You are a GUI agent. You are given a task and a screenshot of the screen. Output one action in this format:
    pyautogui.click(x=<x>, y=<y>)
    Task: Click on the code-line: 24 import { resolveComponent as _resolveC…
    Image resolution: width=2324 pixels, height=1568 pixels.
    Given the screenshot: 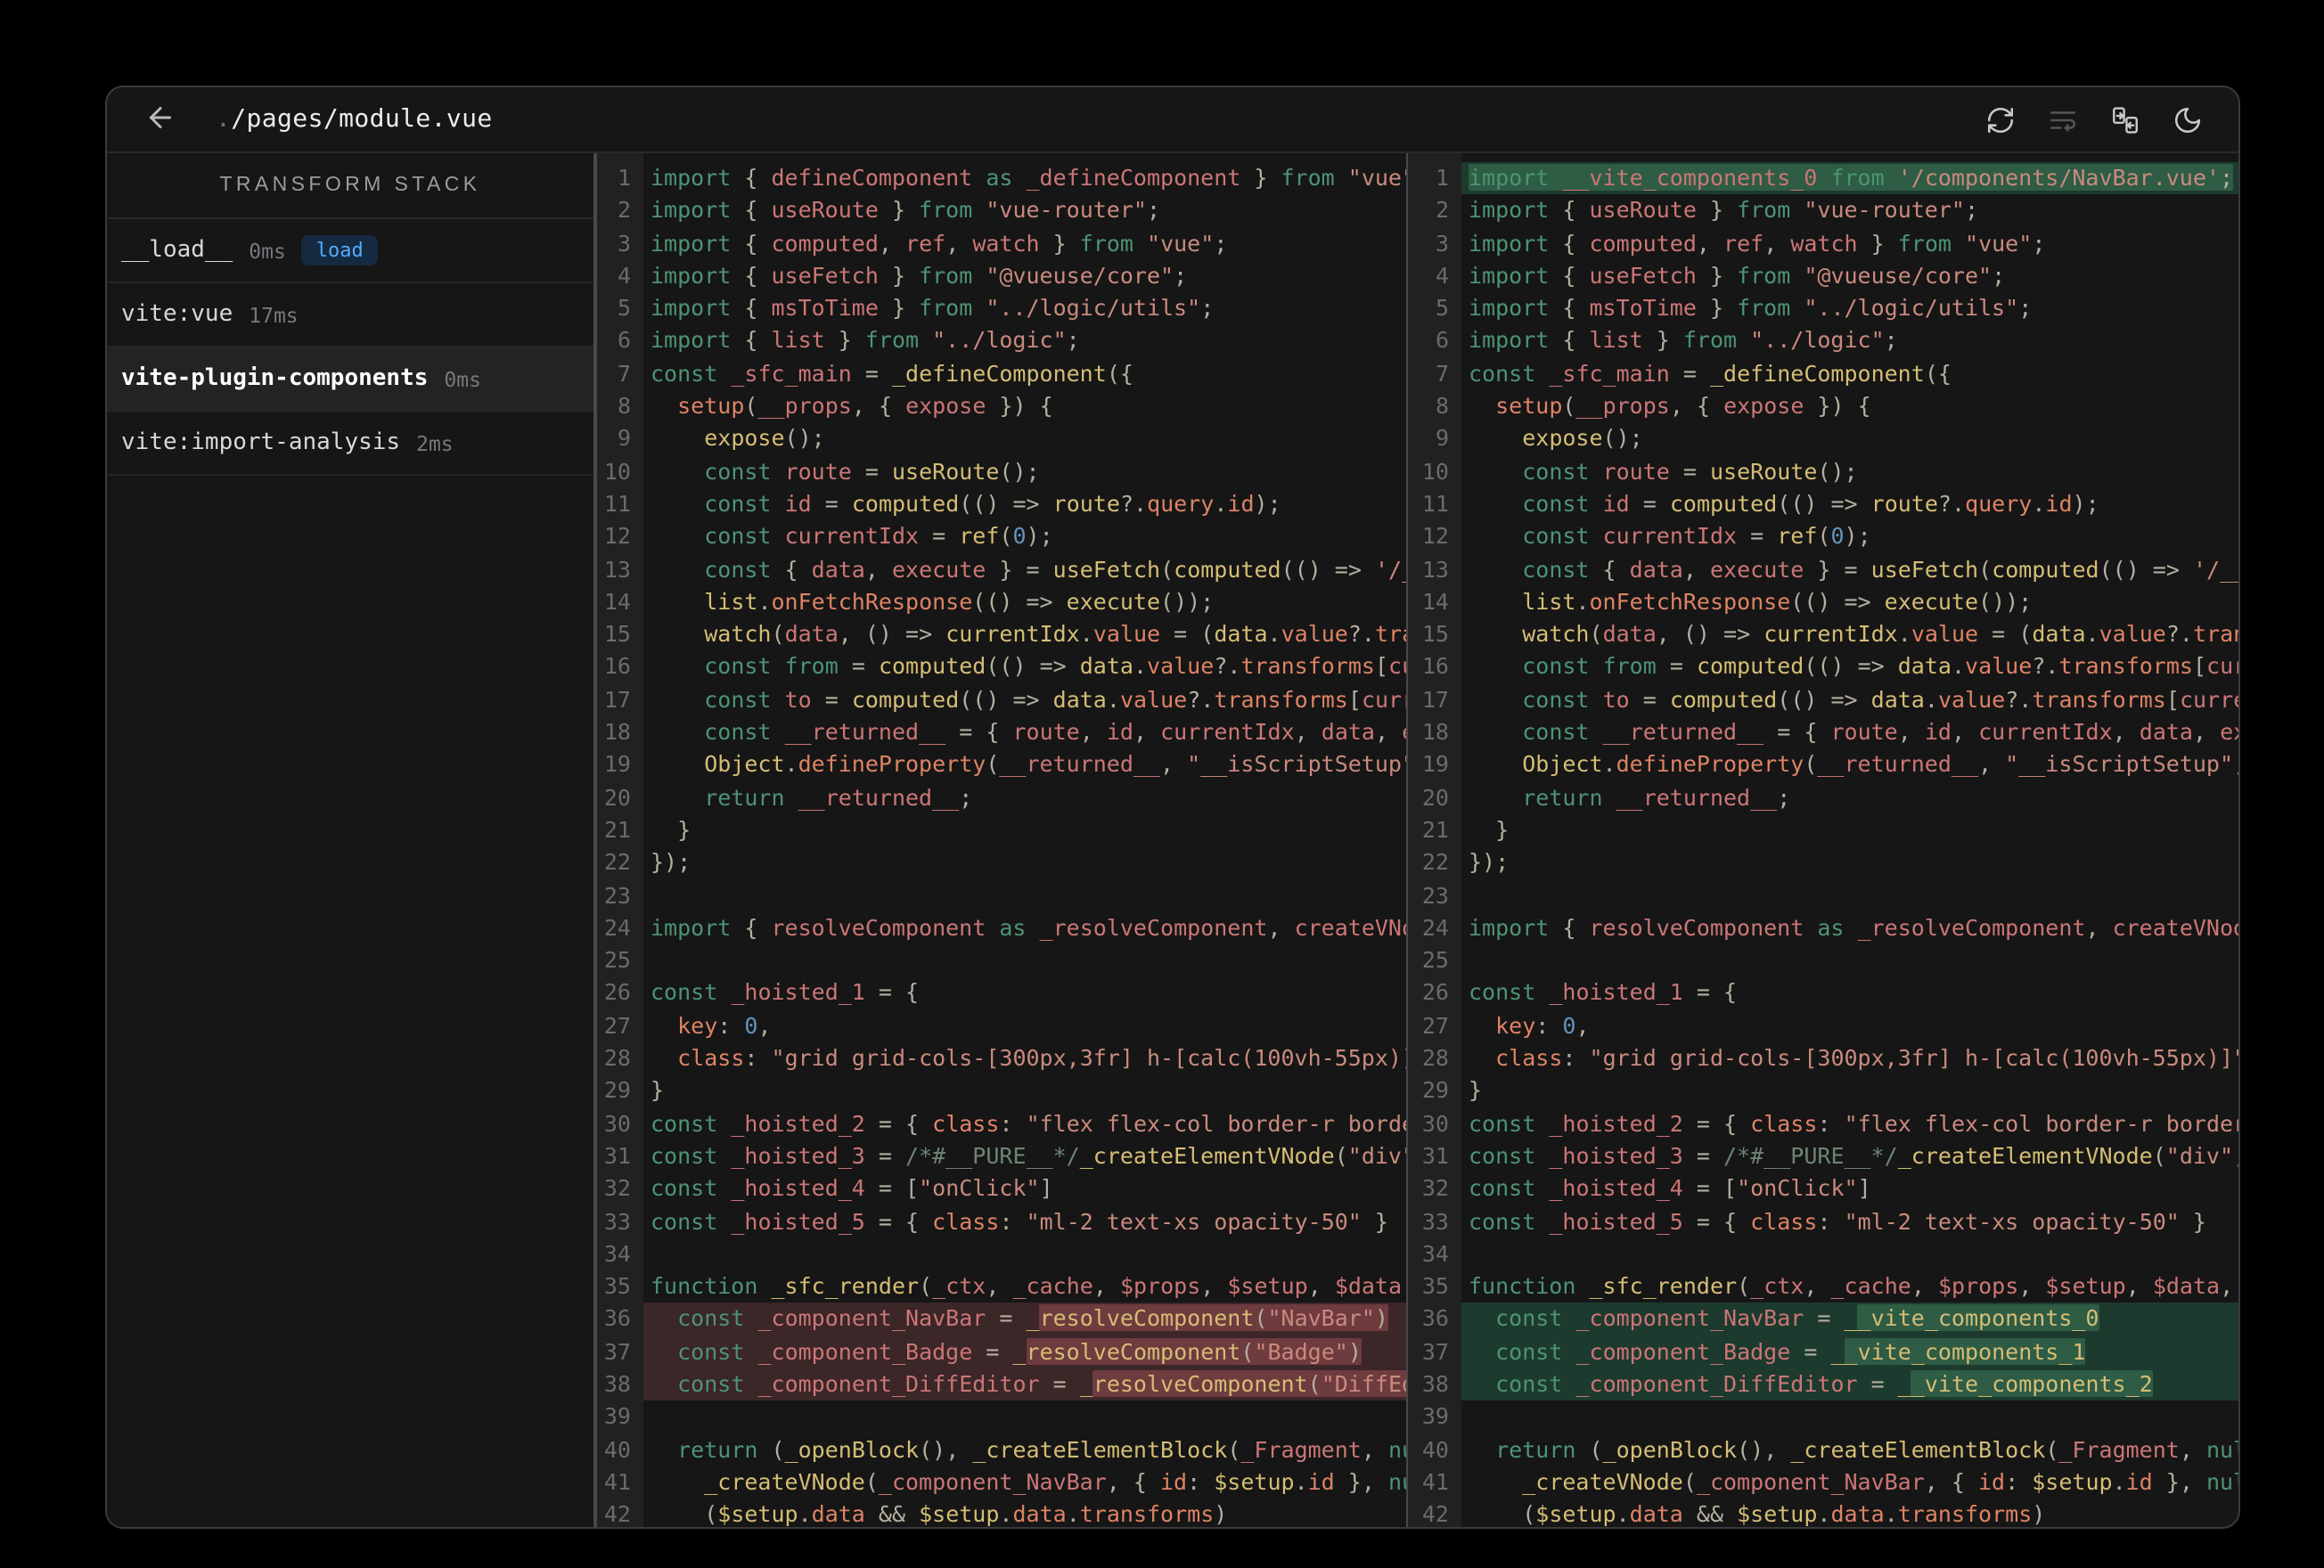 What is the action you would take?
    pyautogui.click(x=1823, y=928)
    